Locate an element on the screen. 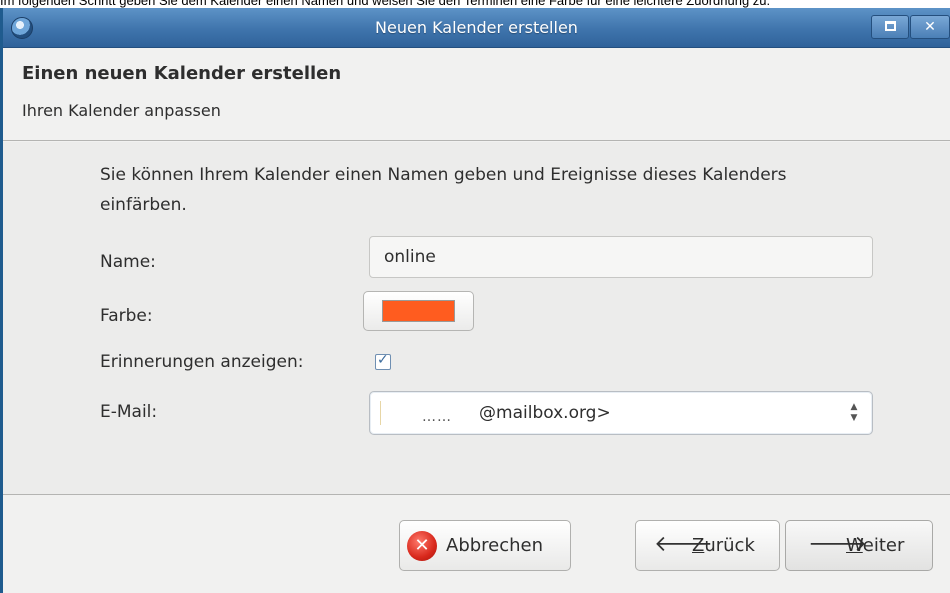  color-picker-button is located at coordinates (418, 311).